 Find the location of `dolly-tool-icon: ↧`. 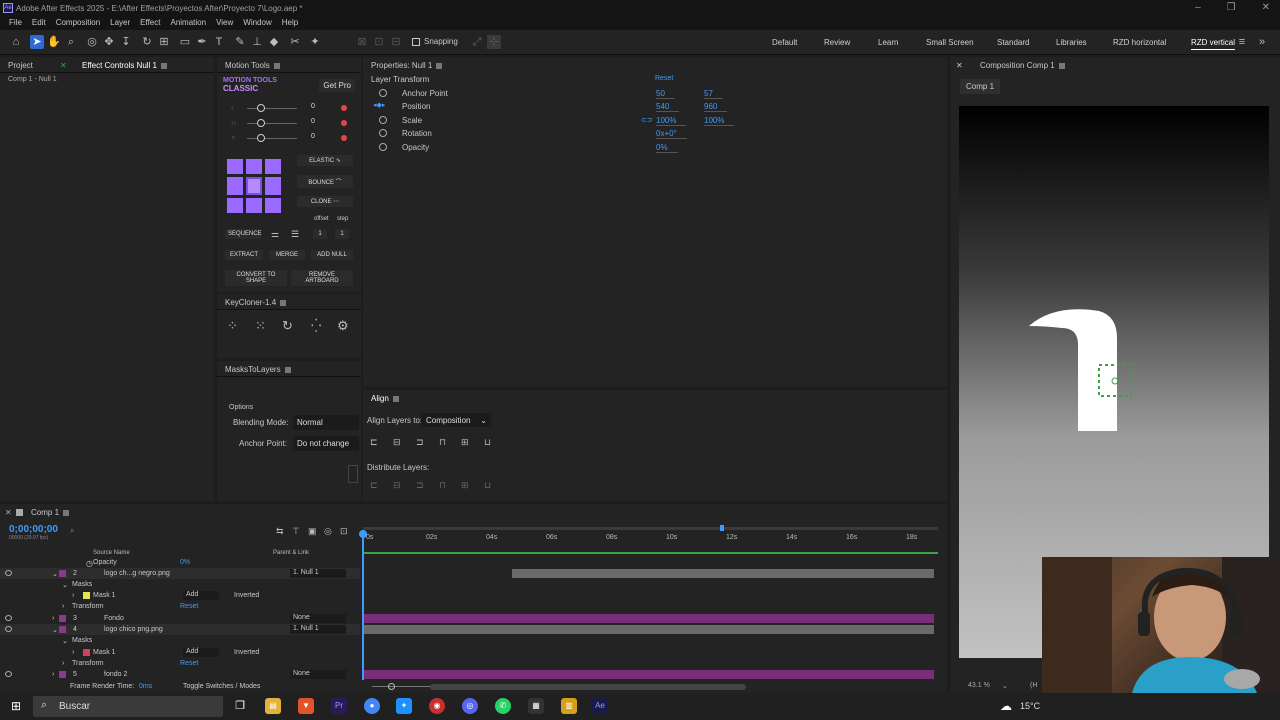

dolly-tool-icon: ↧ is located at coordinates (126, 42).